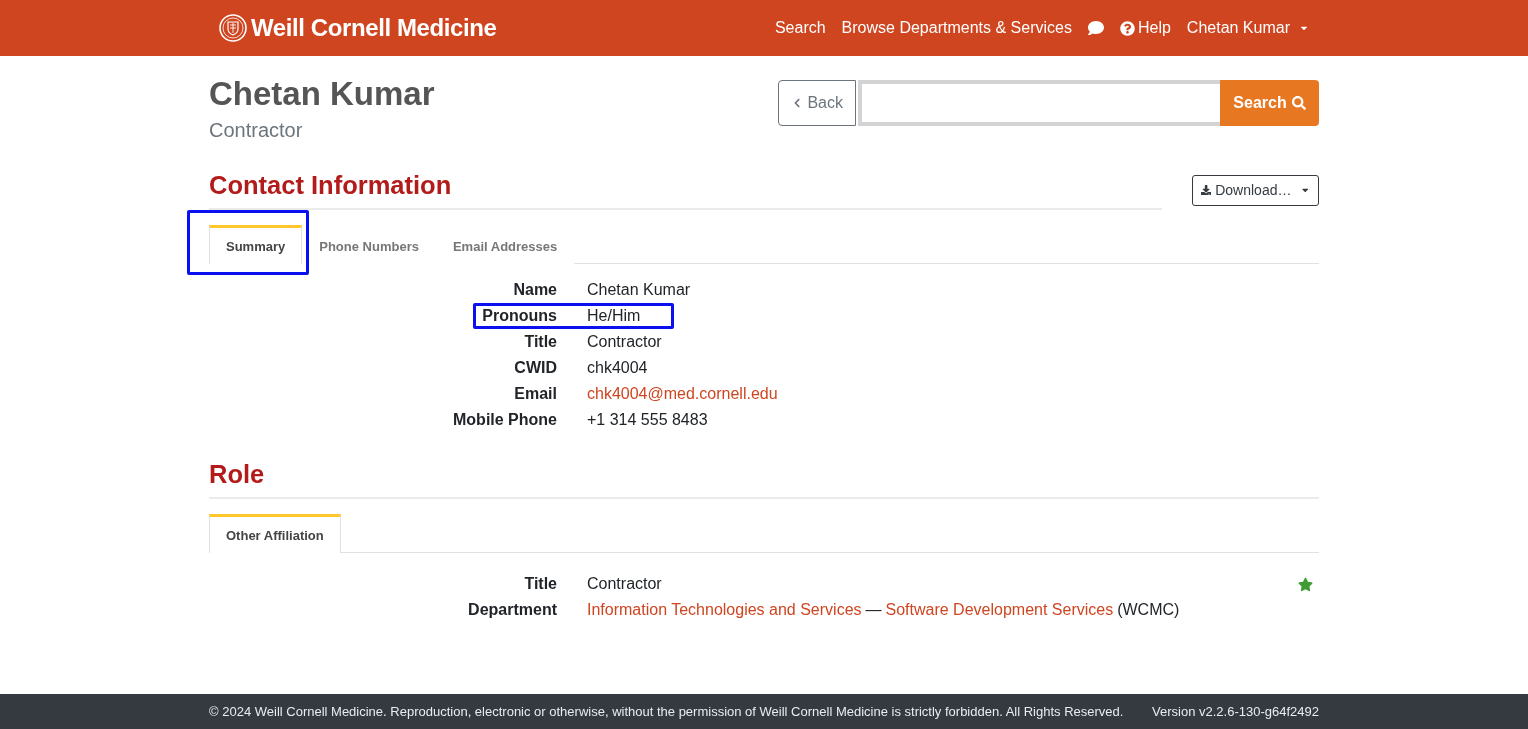 This screenshot has height=729, width=1528. What do you see at coordinates (1269, 103) in the screenshot?
I see `search-button: Search` at bounding box center [1269, 103].